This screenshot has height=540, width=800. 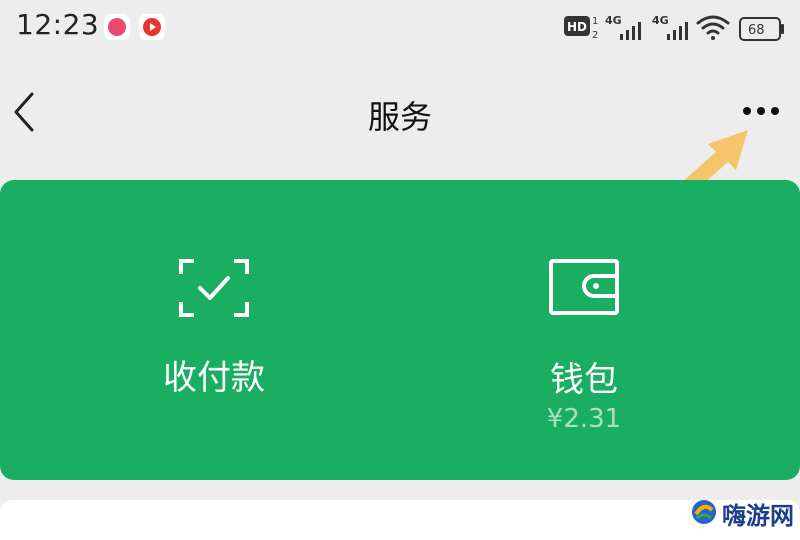 What do you see at coordinates (58, 24) in the screenshot?
I see `status-time: 12:23` at bounding box center [58, 24].